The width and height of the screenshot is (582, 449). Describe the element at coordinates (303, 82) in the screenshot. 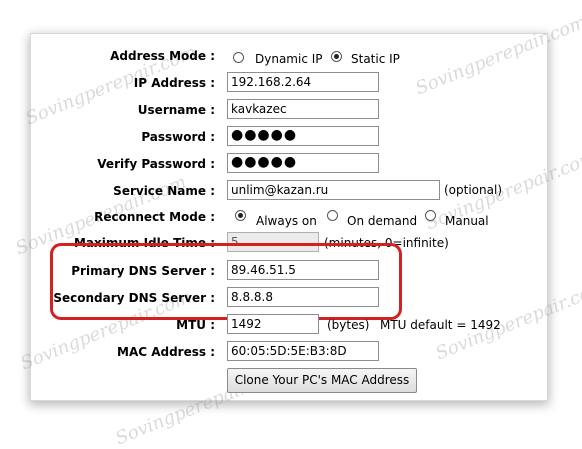

I see `ip-address-input: 192.168.2.64` at that location.